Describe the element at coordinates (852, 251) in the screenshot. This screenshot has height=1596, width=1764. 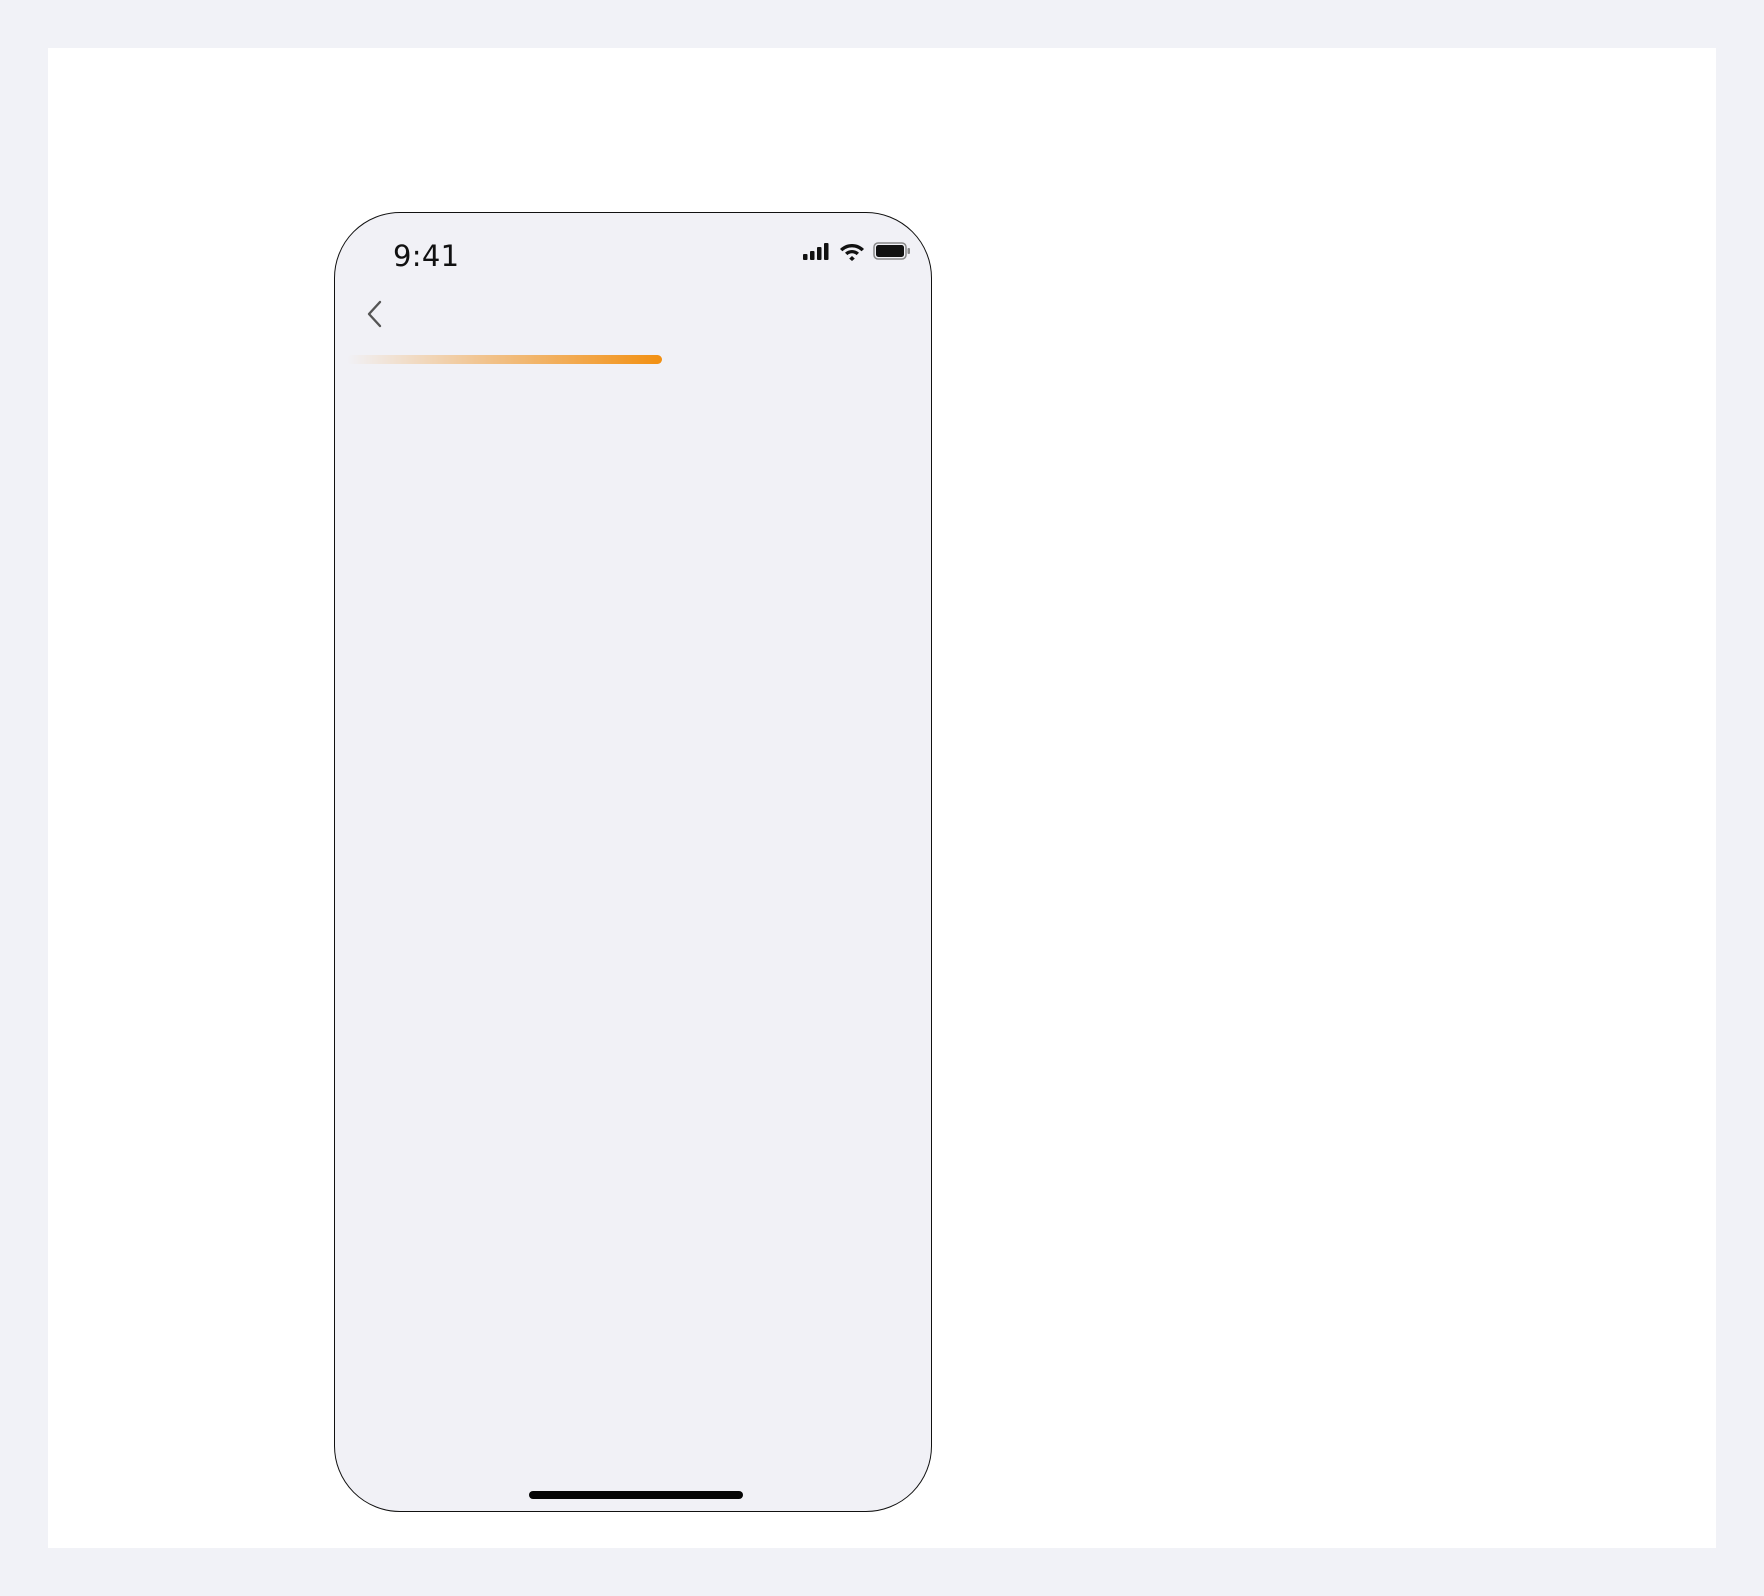
I see `wifi-icon` at that location.